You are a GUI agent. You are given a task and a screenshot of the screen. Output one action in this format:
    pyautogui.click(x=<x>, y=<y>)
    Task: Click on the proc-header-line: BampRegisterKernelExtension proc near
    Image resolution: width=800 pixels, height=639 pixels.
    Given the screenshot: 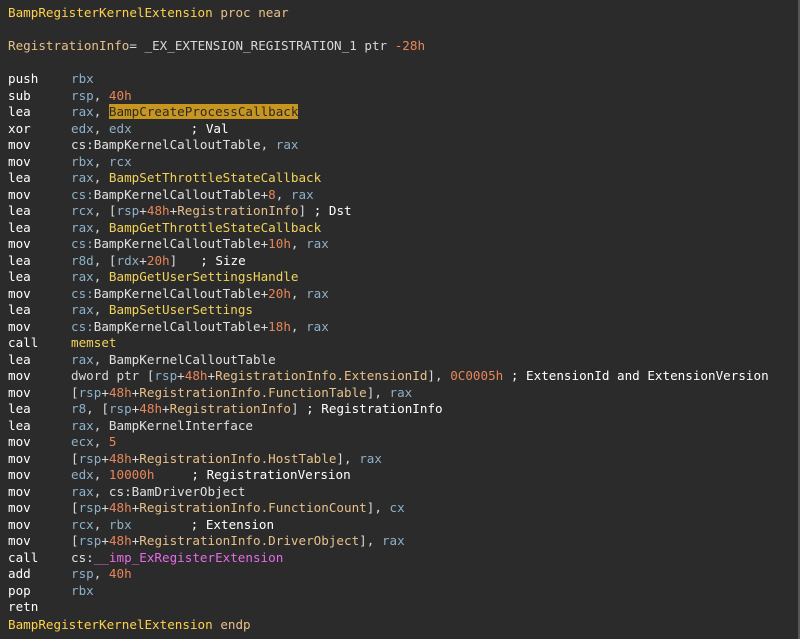 What is the action you would take?
    pyautogui.click(x=148, y=13)
    